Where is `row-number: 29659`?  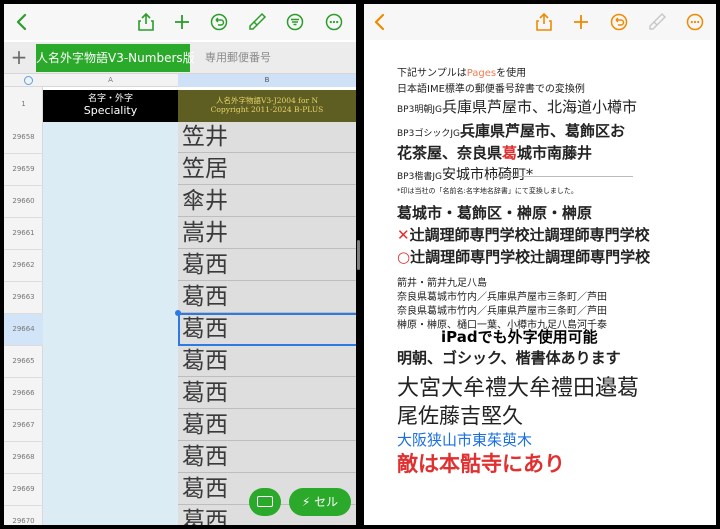 row-number: 29659 is located at coordinates (23, 169).